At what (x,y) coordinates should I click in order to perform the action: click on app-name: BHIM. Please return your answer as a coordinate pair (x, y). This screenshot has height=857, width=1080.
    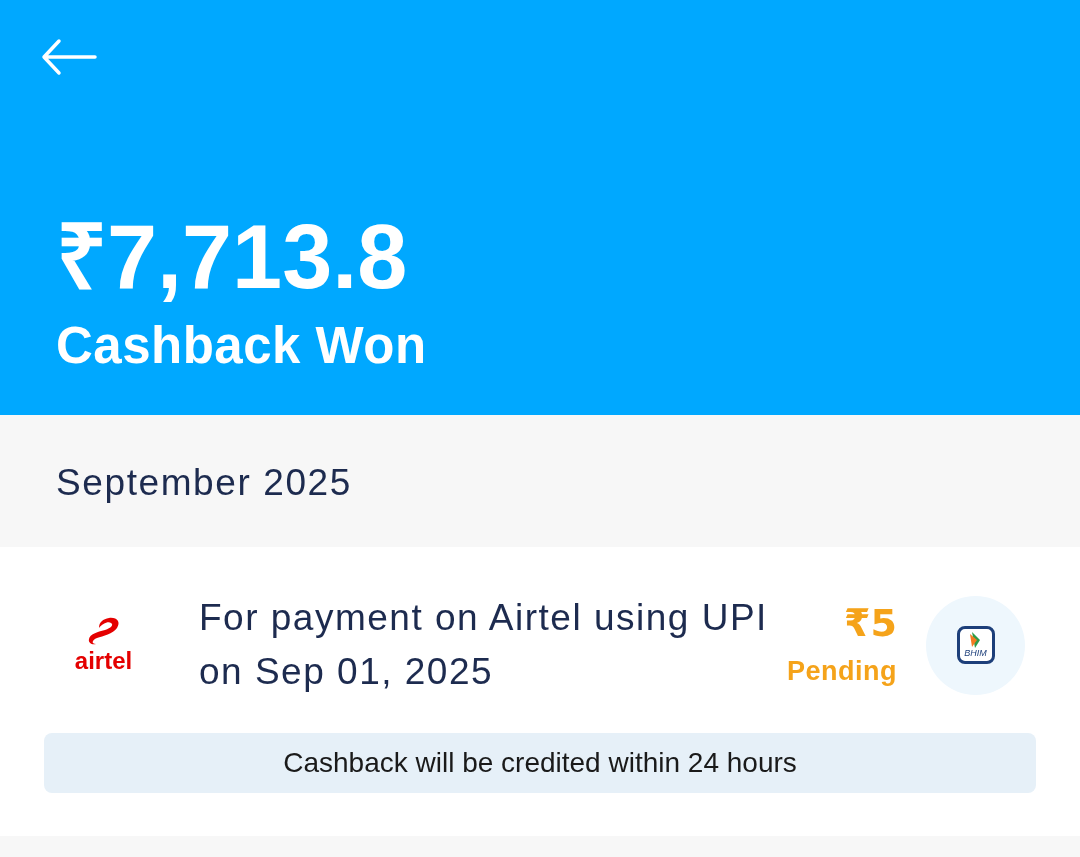
    Looking at the image, I should click on (975, 653).